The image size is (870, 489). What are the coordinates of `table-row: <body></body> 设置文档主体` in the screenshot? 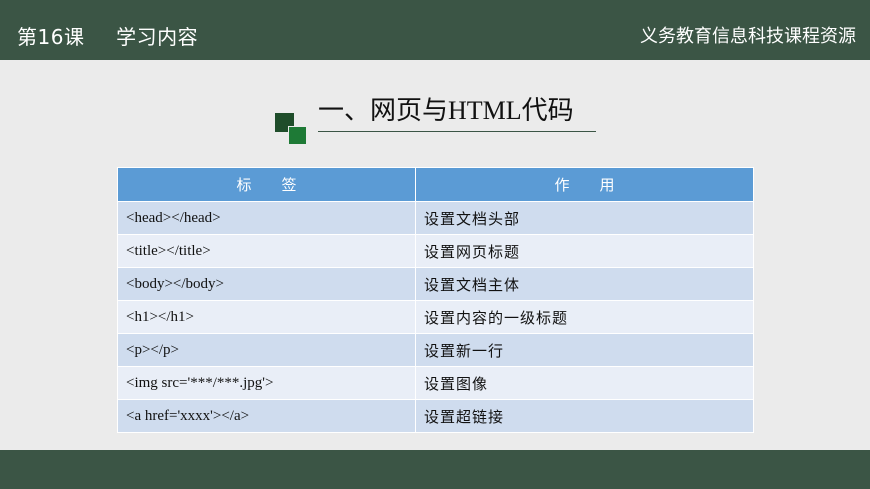 It's located at (435, 284).